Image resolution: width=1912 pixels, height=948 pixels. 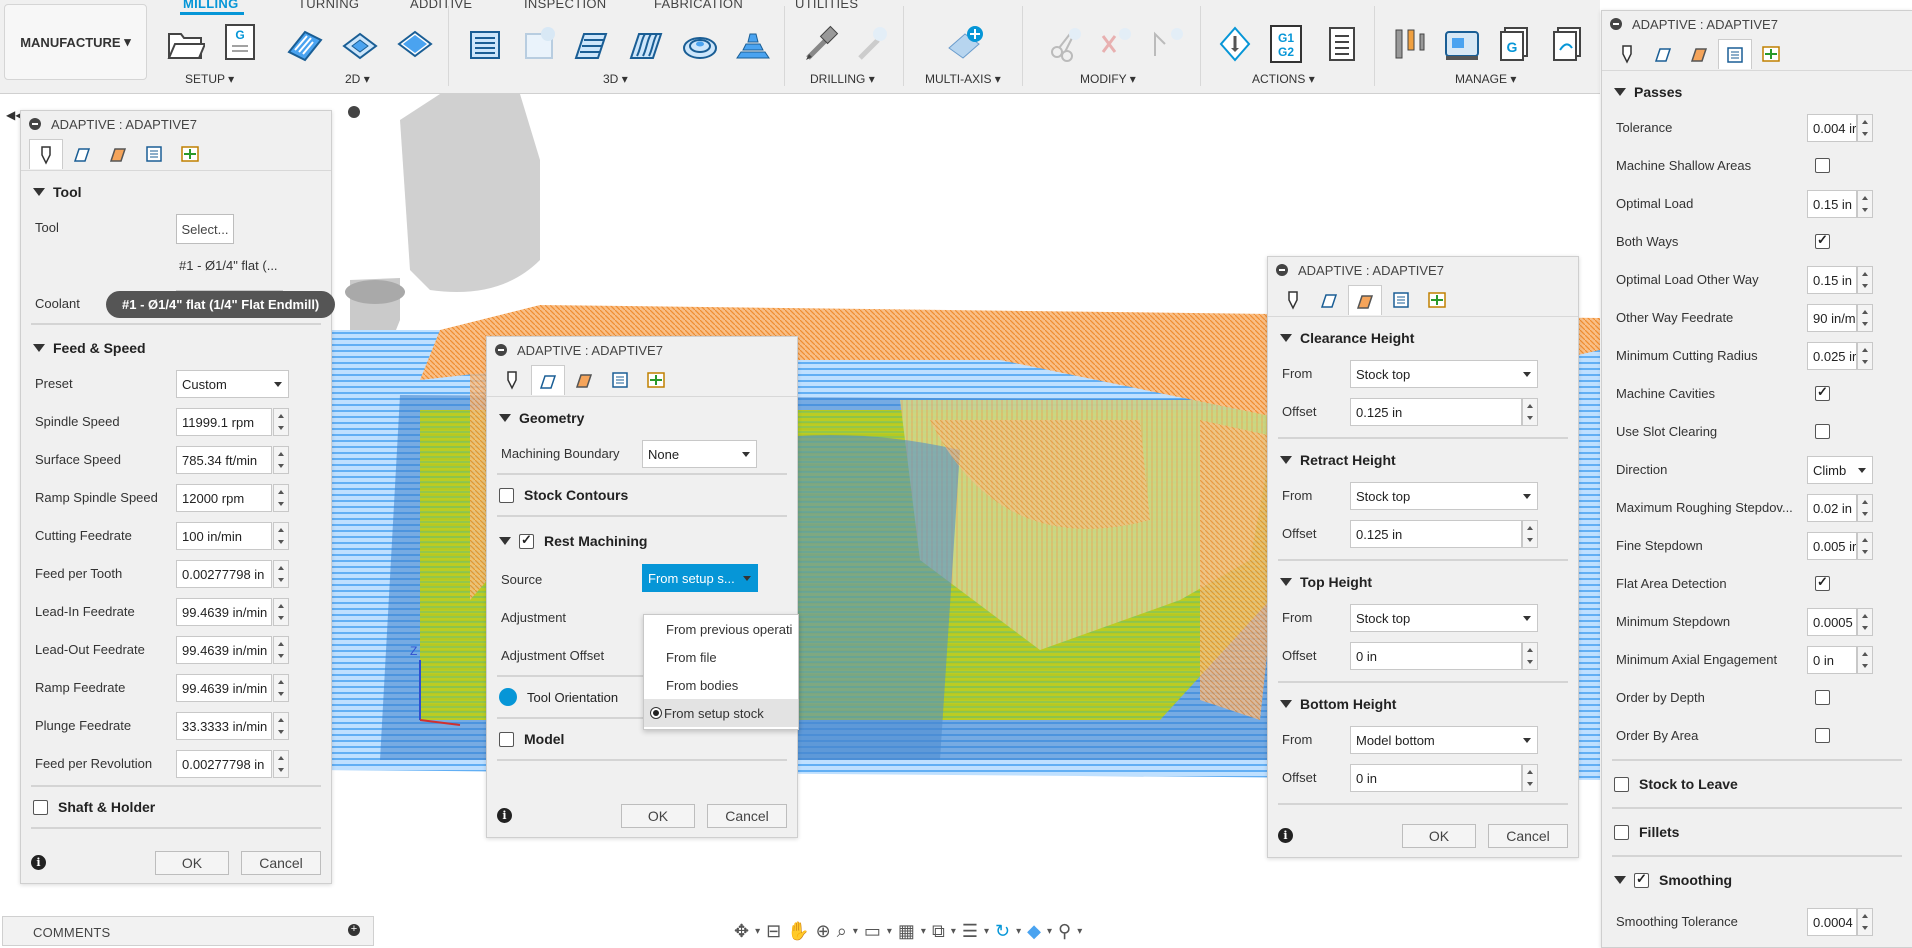 I want to click on cancel-button: Cancel, so click(x=1528, y=836).